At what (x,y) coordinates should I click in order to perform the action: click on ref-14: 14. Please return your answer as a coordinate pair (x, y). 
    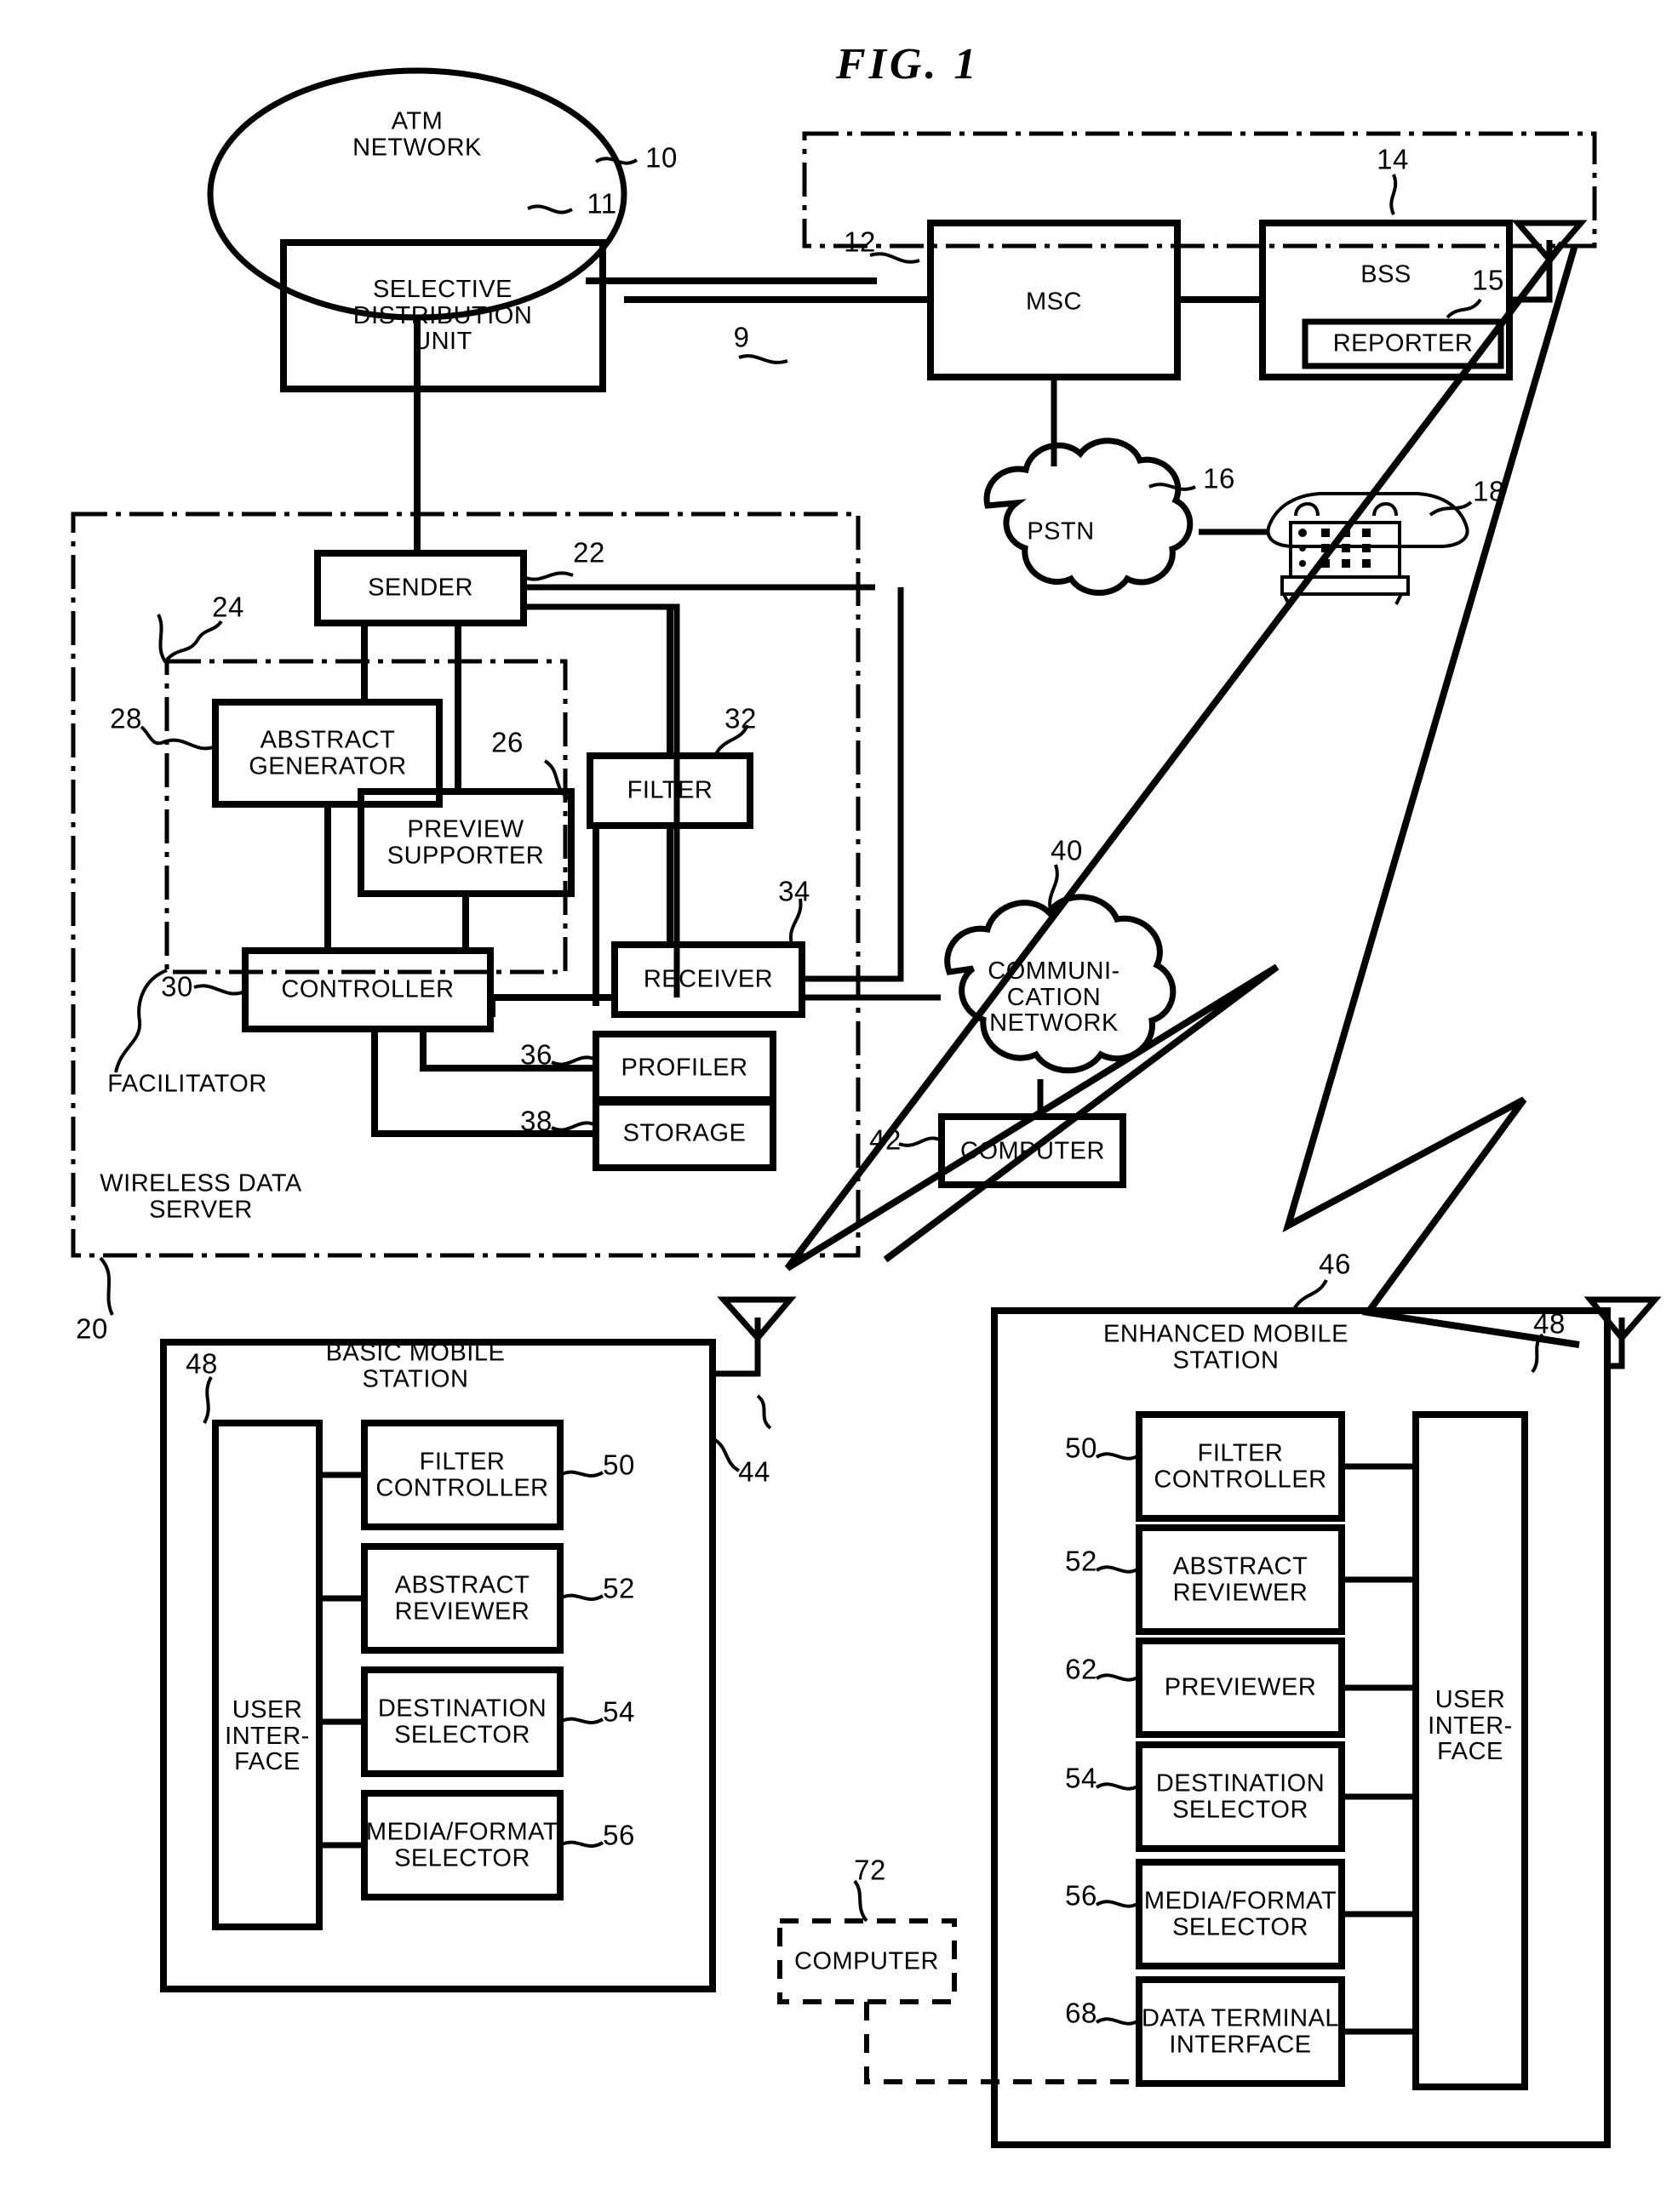
    Looking at the image, I should click on (1393, 159).